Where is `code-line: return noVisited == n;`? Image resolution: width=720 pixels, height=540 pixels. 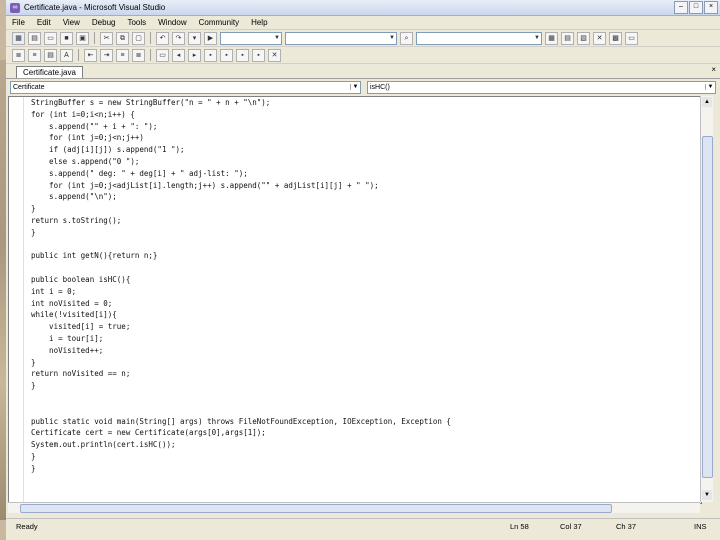 code-line: return noVisited == n; is located at coordinates (81, 374).